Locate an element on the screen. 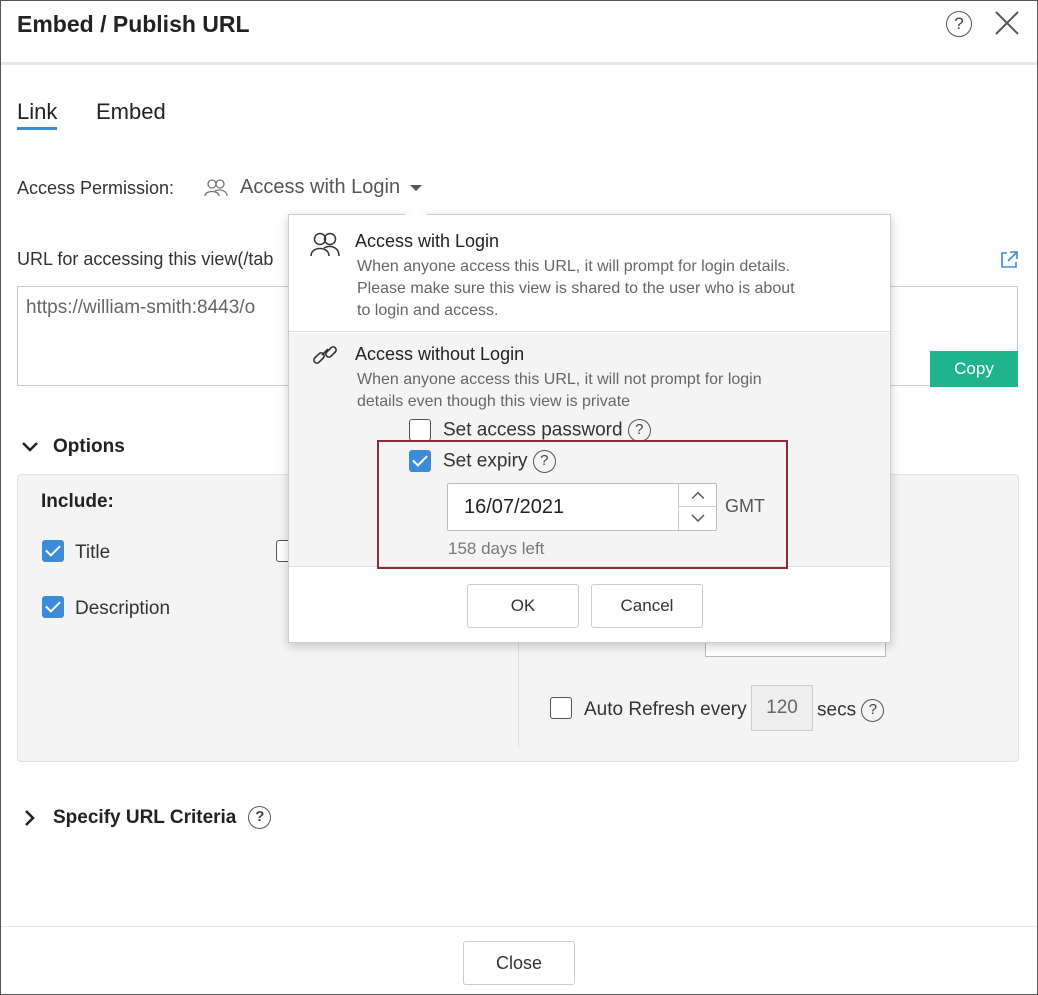 Image resolution: width=1038 pixels, height=995 pixels. ok-button: OK is located at coordinates (523, 606).